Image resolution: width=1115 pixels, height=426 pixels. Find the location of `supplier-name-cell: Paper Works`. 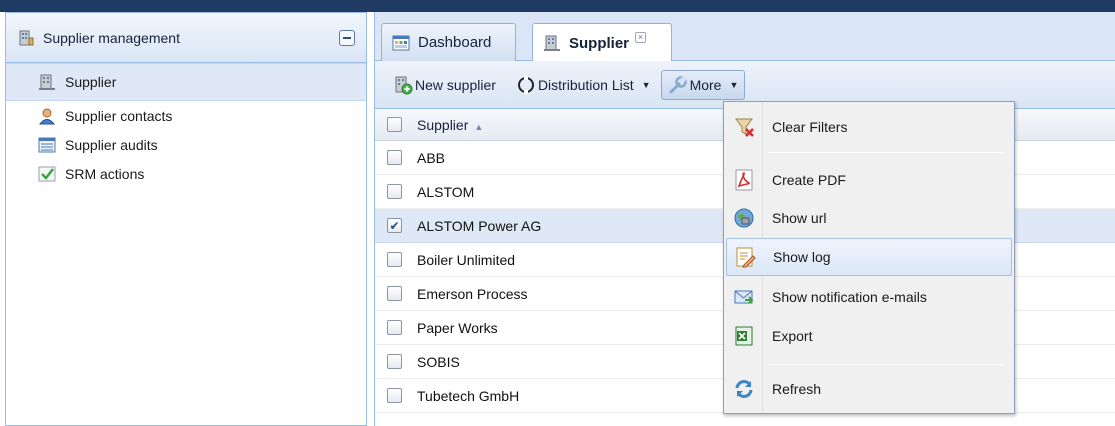

supplier-name-cell: Paper Works is located at coordinates (457, 327).